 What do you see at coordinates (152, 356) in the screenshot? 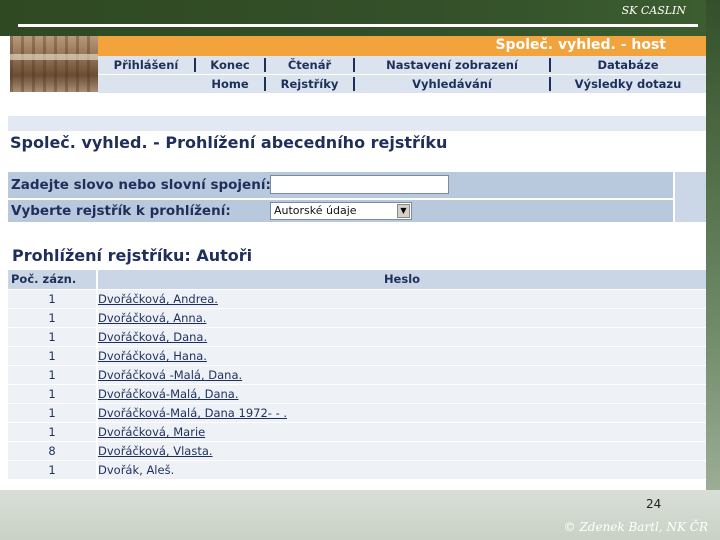
I see `heading-link: Dvořáčková, Hana.` at bounding box center [152, 356].